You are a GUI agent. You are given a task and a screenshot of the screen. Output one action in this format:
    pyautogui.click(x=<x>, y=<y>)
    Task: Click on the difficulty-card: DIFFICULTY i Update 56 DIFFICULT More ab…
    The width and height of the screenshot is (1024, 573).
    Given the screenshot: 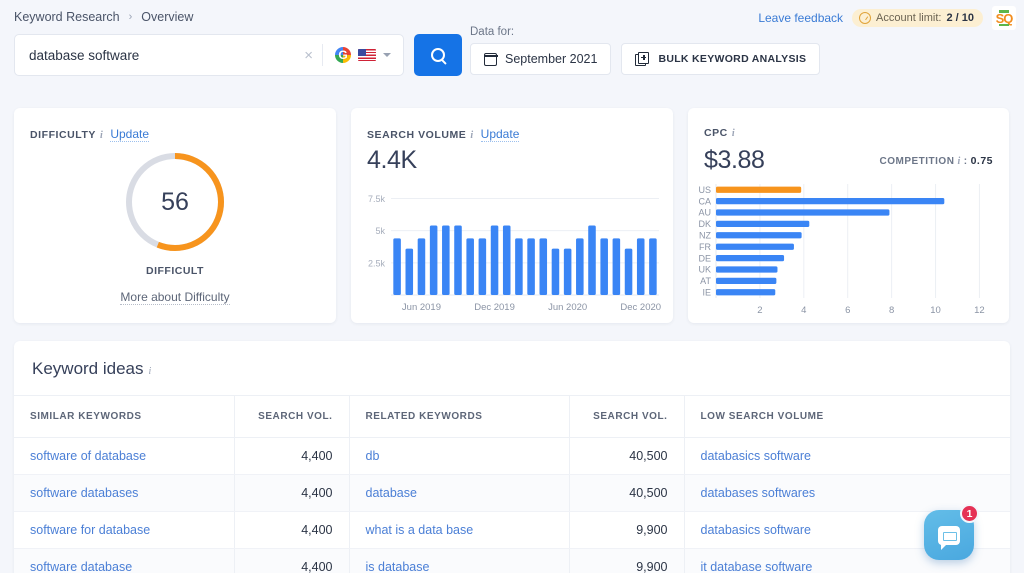 What is the action you would take?
    pyautogui.click(x=175, y=215)
    